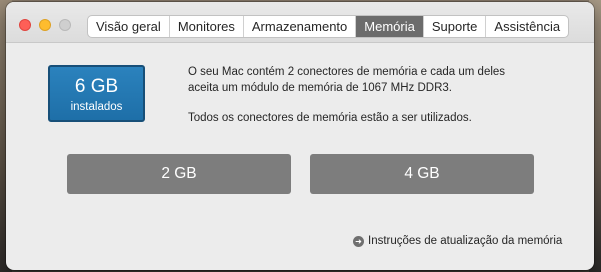 The image size is (601, 272). What do you see at coordinates (300, 26) in the screenshot?
I see `tab-storage: Armazenamento` at bounding box center [300, 26].